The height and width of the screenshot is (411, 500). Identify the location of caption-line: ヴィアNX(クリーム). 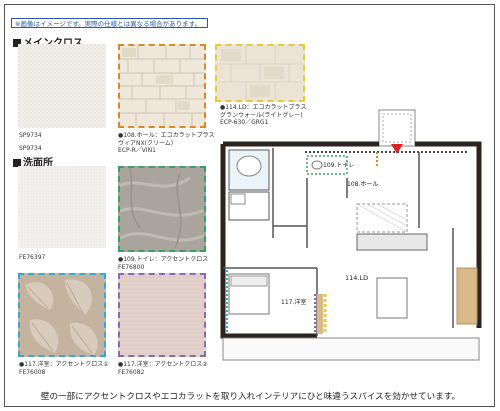
(146, 143).